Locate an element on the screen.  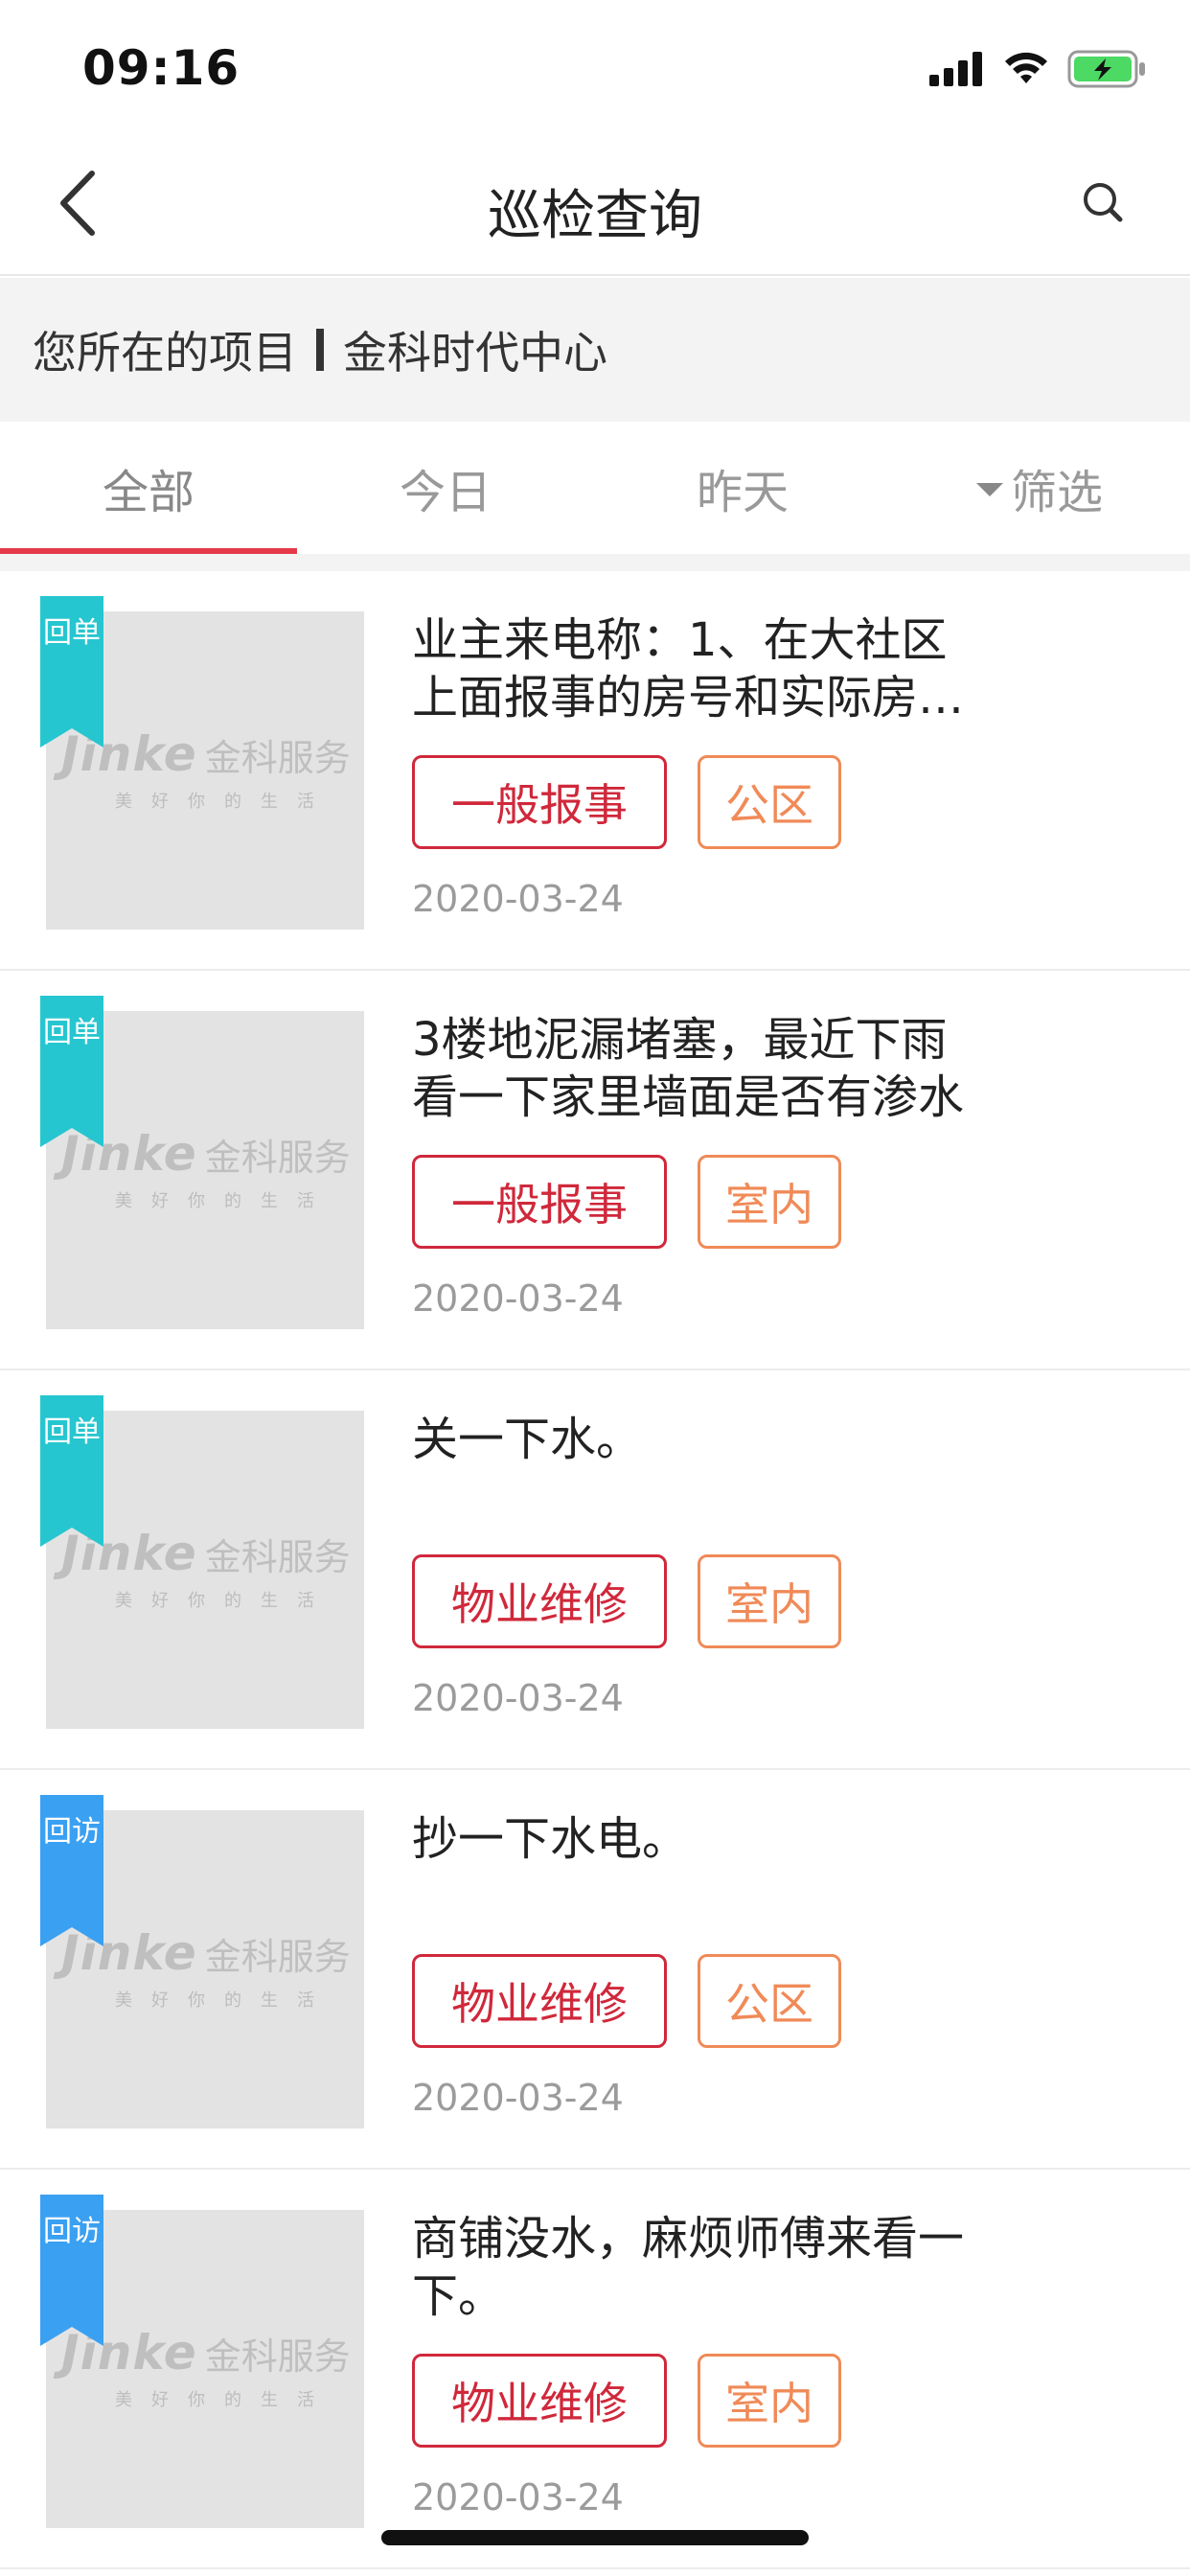
filter-tabs: 全部 今日 昨天 筛选 is located at coordinates (595, 488).